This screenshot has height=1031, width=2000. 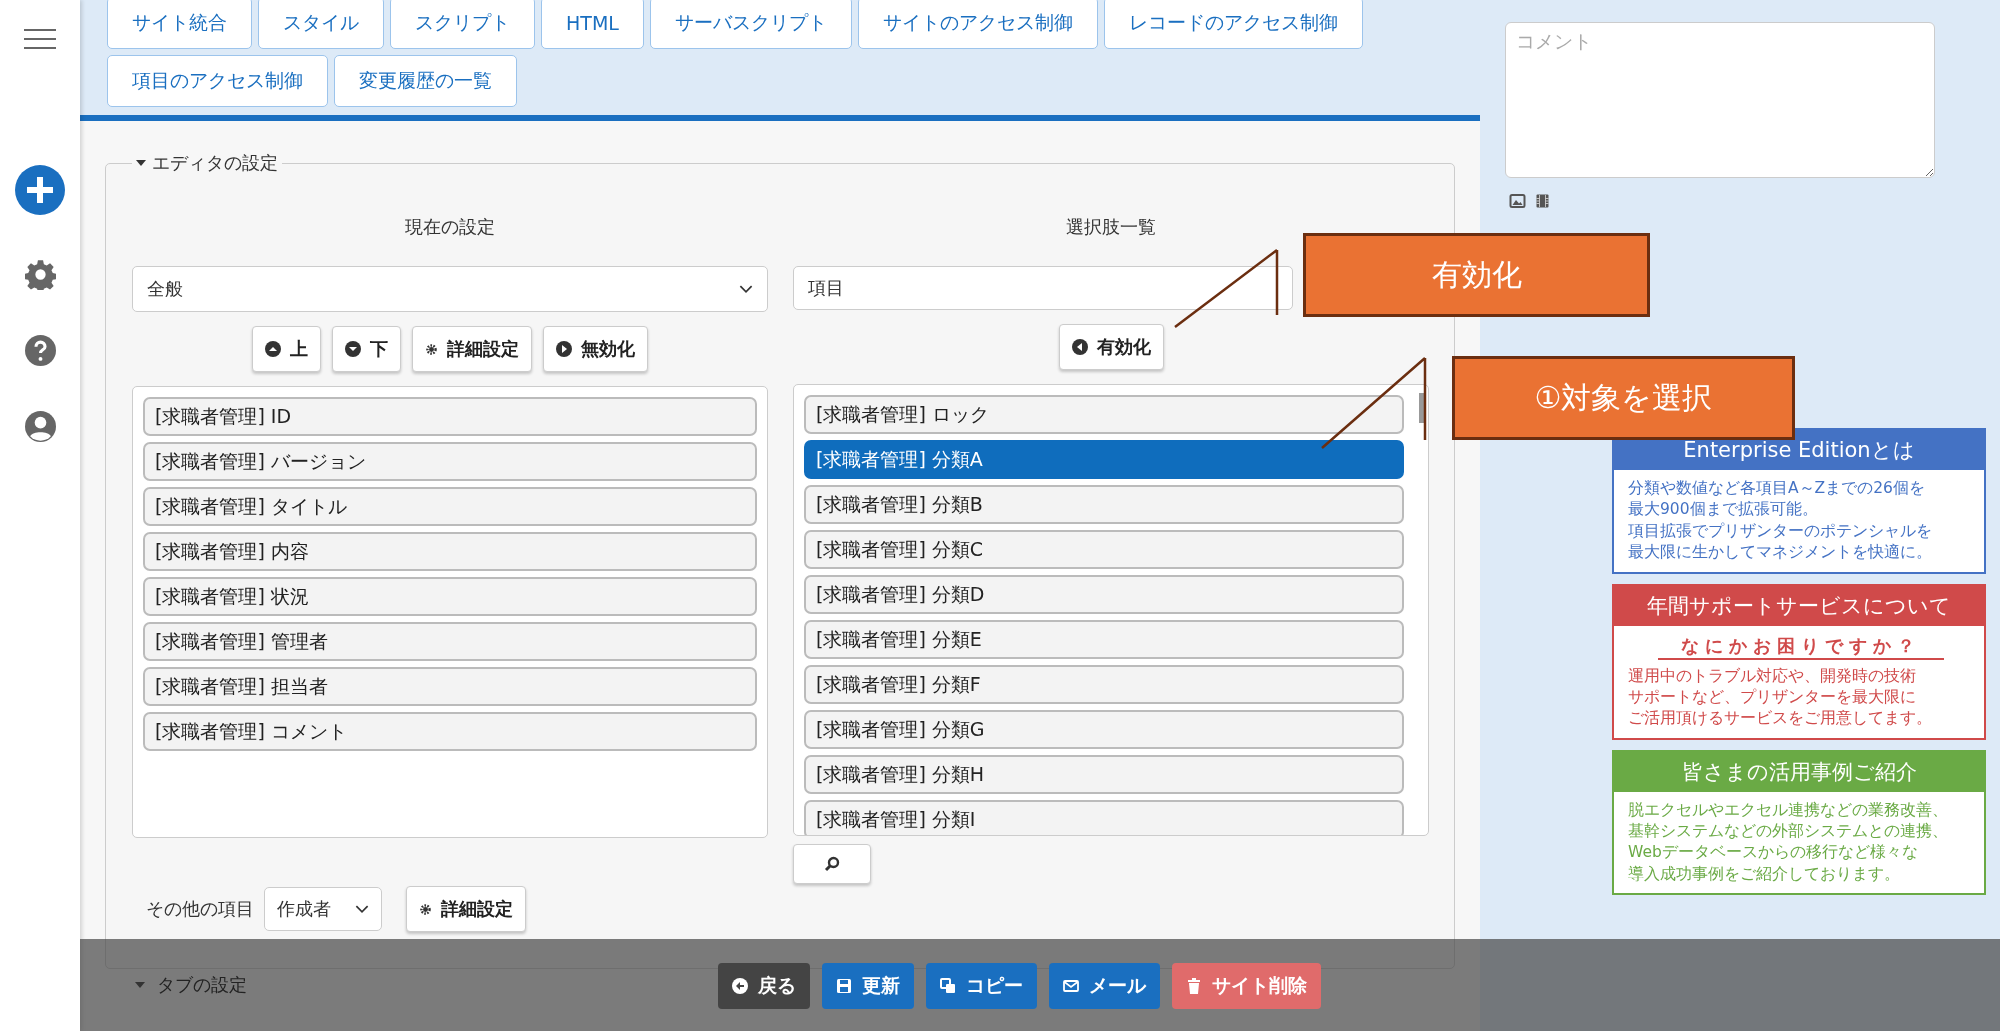 What do you see at coordinates (1104, 774) in the screenshot?
I see `list-item: [求職者管理] 分類H` at bounding box center [1104, 774].